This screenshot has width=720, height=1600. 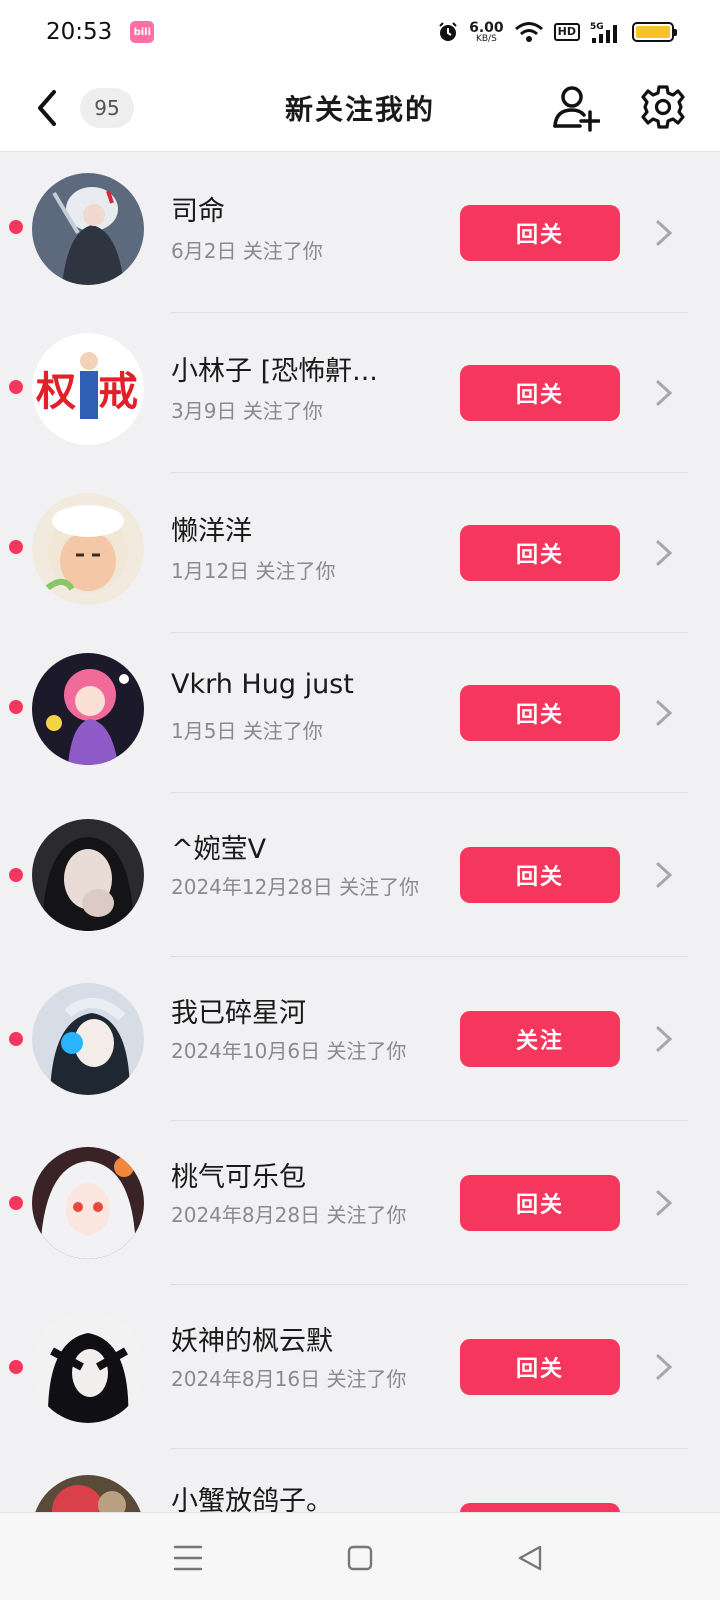 What do you see at coordinates (360, 1481) in the screenshot?
I see `list-item: 小蟹放鸽子。 回关` at bounding box center [360, 1481].